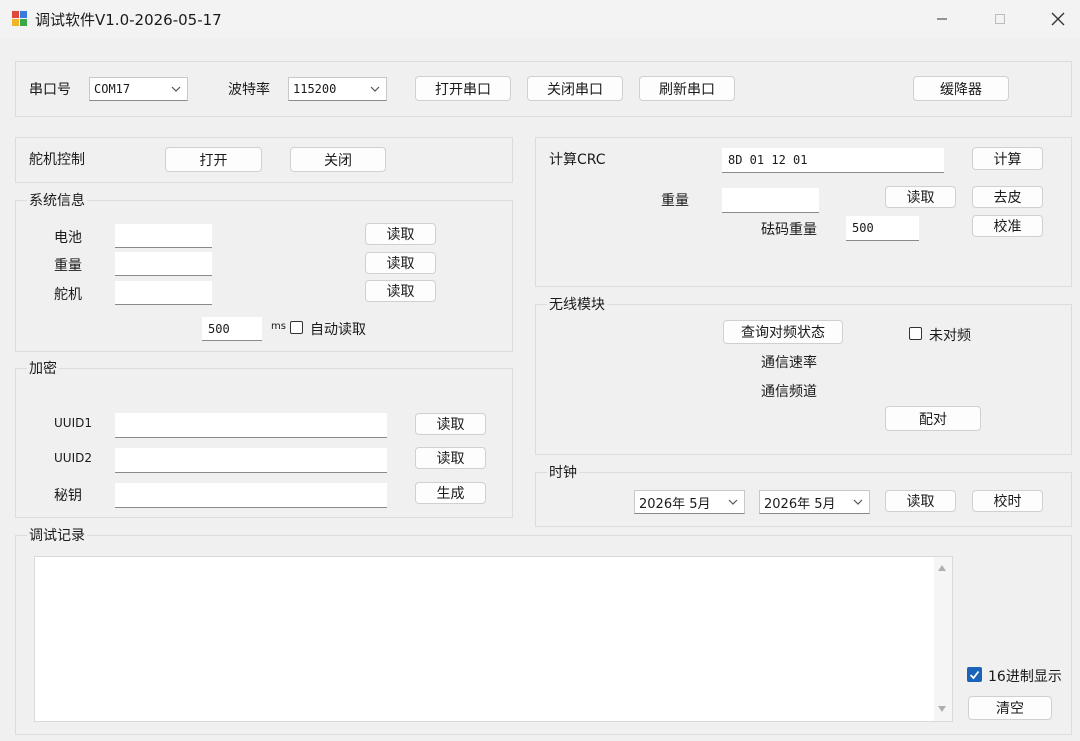 This screenshot has height=741, width=1080. What do you see at coordinates (128, 20) in the screenshot?
I see `window-title: 调试软件V1.0-2026-05-17` at bounding box center [128, 20].